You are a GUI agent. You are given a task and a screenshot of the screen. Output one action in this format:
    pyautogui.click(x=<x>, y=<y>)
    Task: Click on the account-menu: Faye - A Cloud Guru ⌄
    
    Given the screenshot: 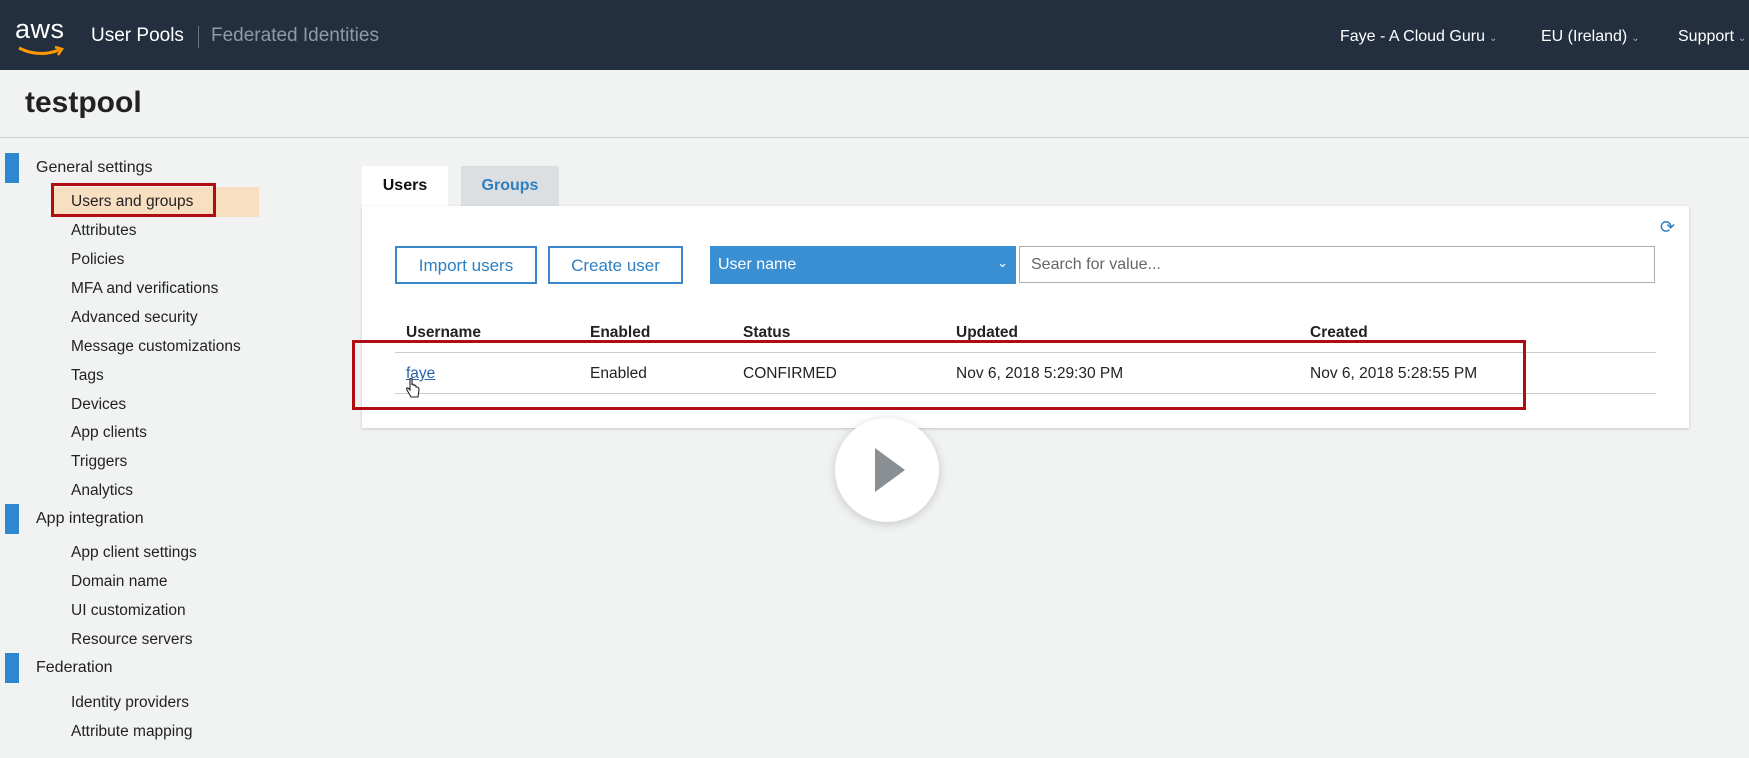 What is the action you would take?
    pyautogui.click(x=1418, y=37)
    